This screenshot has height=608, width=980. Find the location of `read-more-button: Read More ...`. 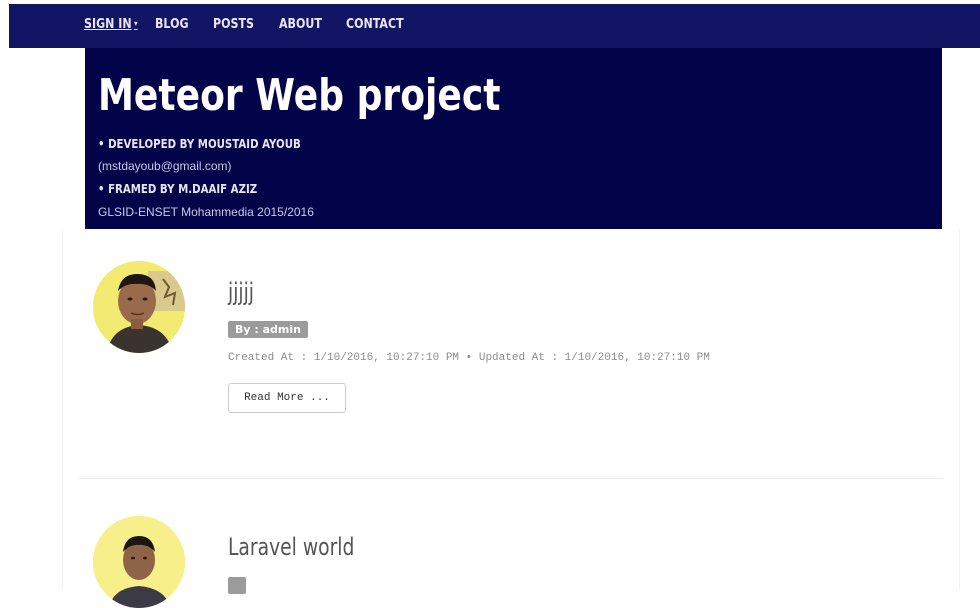

read-more-button: Read More ... is located at coordinates (287, 398).